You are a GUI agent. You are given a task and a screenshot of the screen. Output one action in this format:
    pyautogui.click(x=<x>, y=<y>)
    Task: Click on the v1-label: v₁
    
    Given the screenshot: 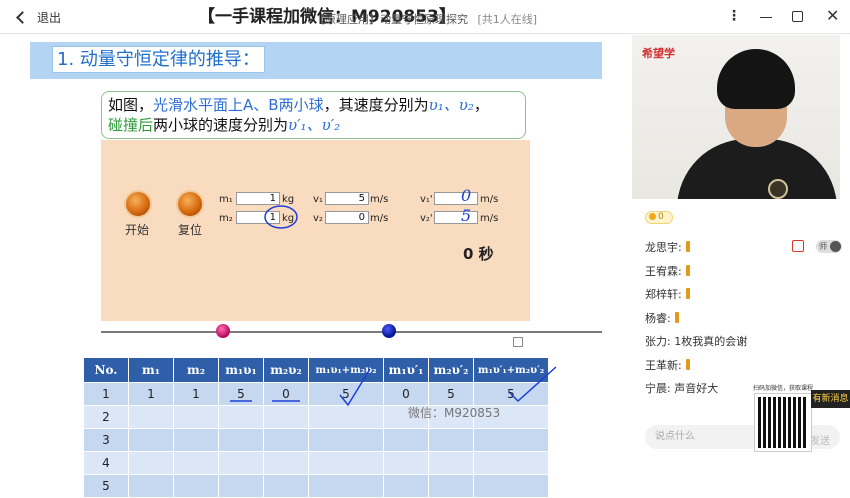 What is the action you would take?
    pyautogui.click(x=318, y=199)
    